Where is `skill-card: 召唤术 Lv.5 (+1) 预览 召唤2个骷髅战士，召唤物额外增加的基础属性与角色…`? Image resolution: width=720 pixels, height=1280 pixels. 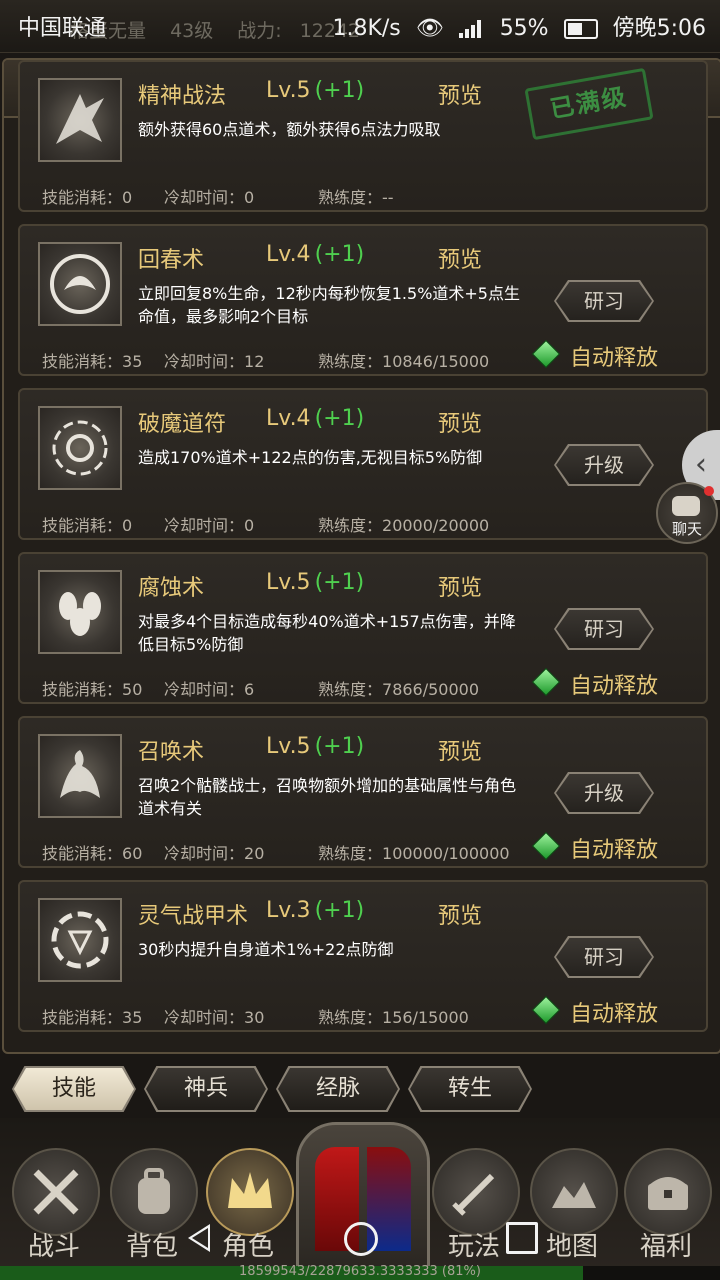 skill-card: 召唤术 Lv.5 (+1) 预览 召唤2个骷髅战士，召唤物额外增加的基础属性与角色… is located at coordinates (363, 792).